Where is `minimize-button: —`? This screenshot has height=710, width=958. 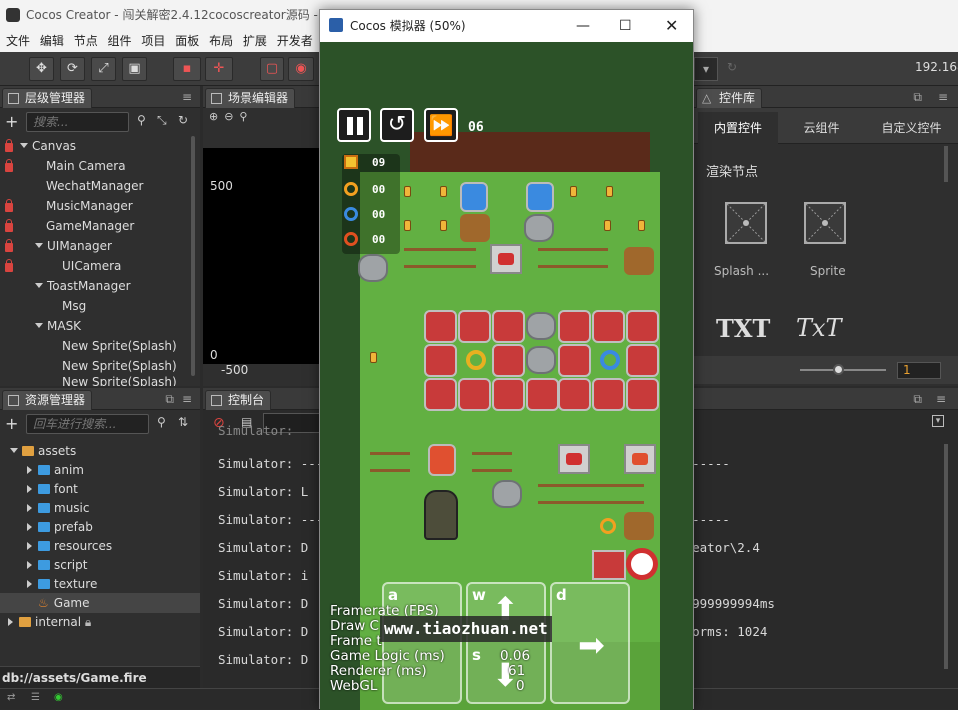 minimize-button: — is located at coordinates (583, 26).